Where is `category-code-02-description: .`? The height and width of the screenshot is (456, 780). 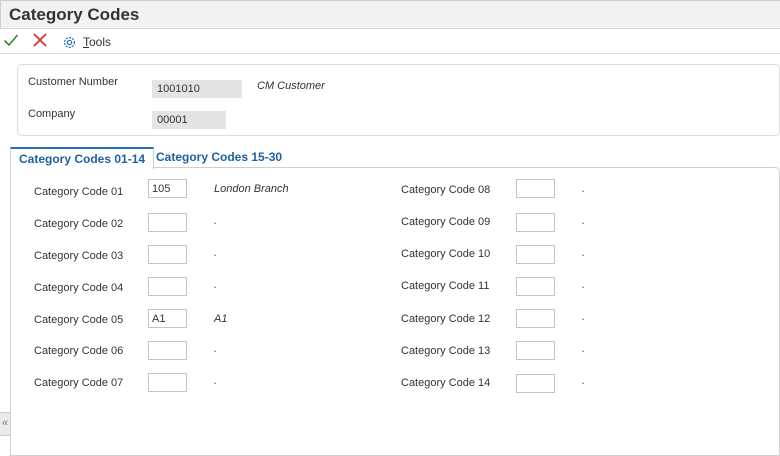
category-code-02-description: . is located at coordinates (216, 221).